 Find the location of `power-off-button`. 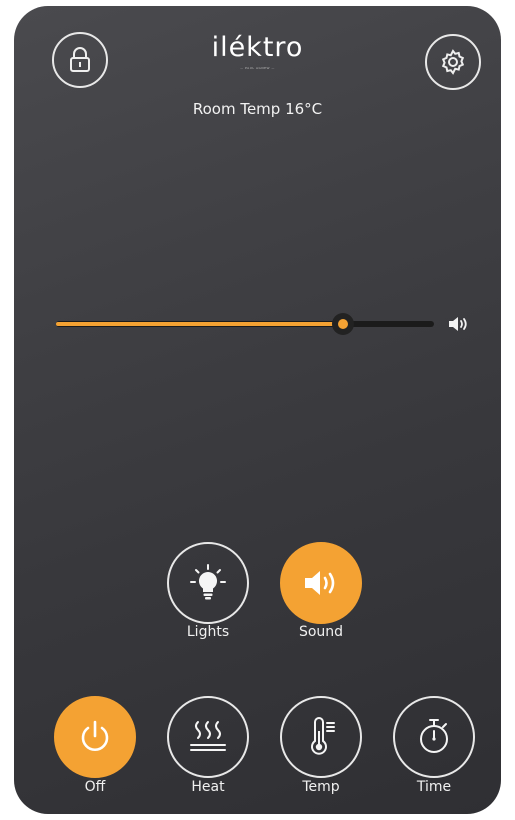

power-off-button is located at coordinates (95, 737).